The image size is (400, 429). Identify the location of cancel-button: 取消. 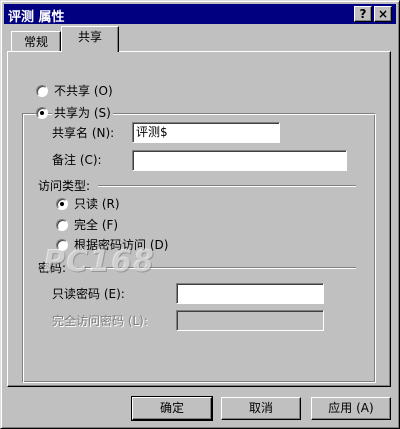
(261, 408).